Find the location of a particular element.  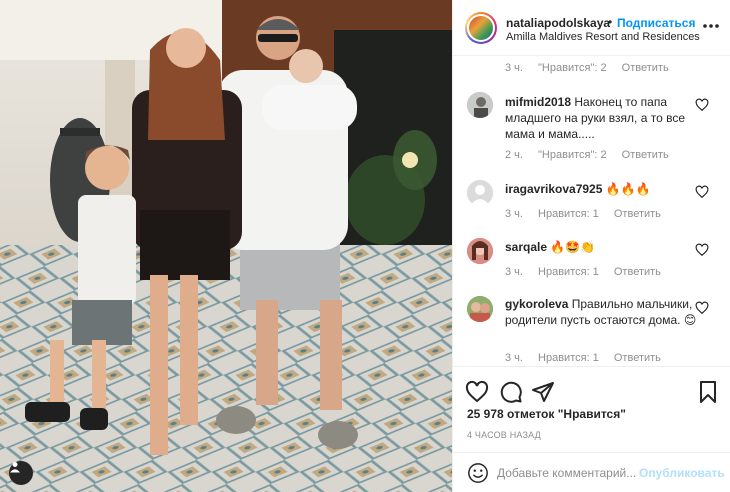

more-icon is located at coordinates (711, 26).